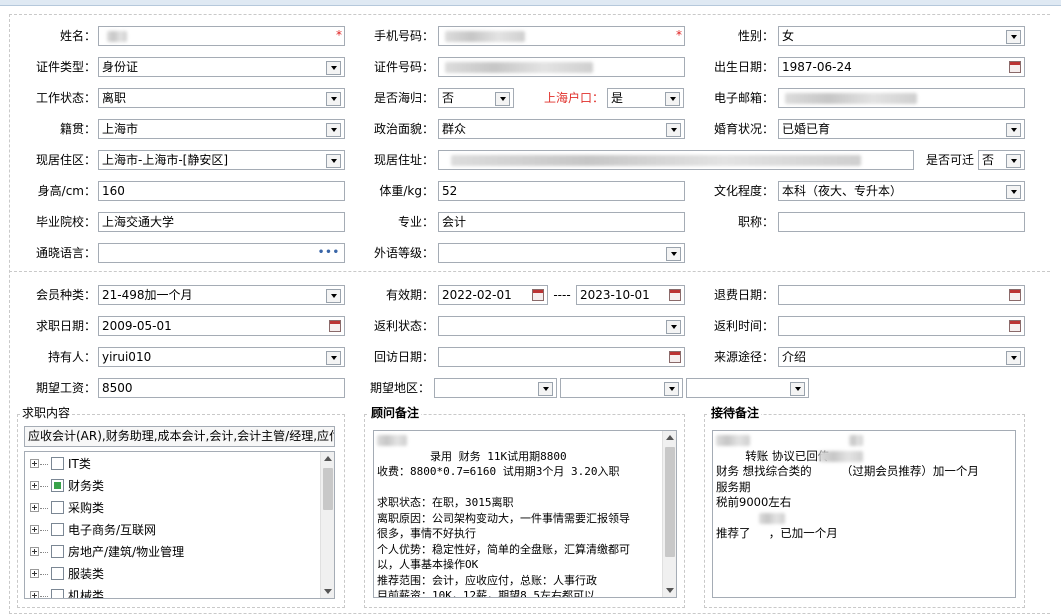 This screenshot has width=1061, height=616. What do you see at coordinates (621, 388) in the screenshot?
I see `area-city-select` at bounding box center [621, 388].